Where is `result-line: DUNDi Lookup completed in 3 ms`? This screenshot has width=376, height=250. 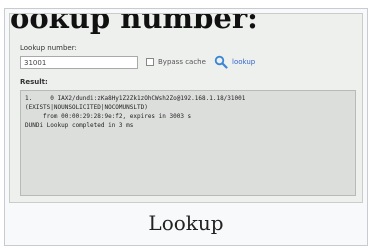 result-line: DUNDi Lookup completed in 3 ms is located at coordinates (79, 125).